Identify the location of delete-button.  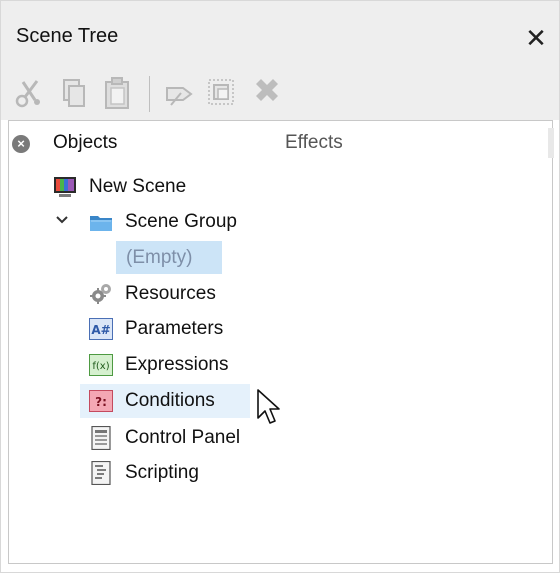
(267, 93).